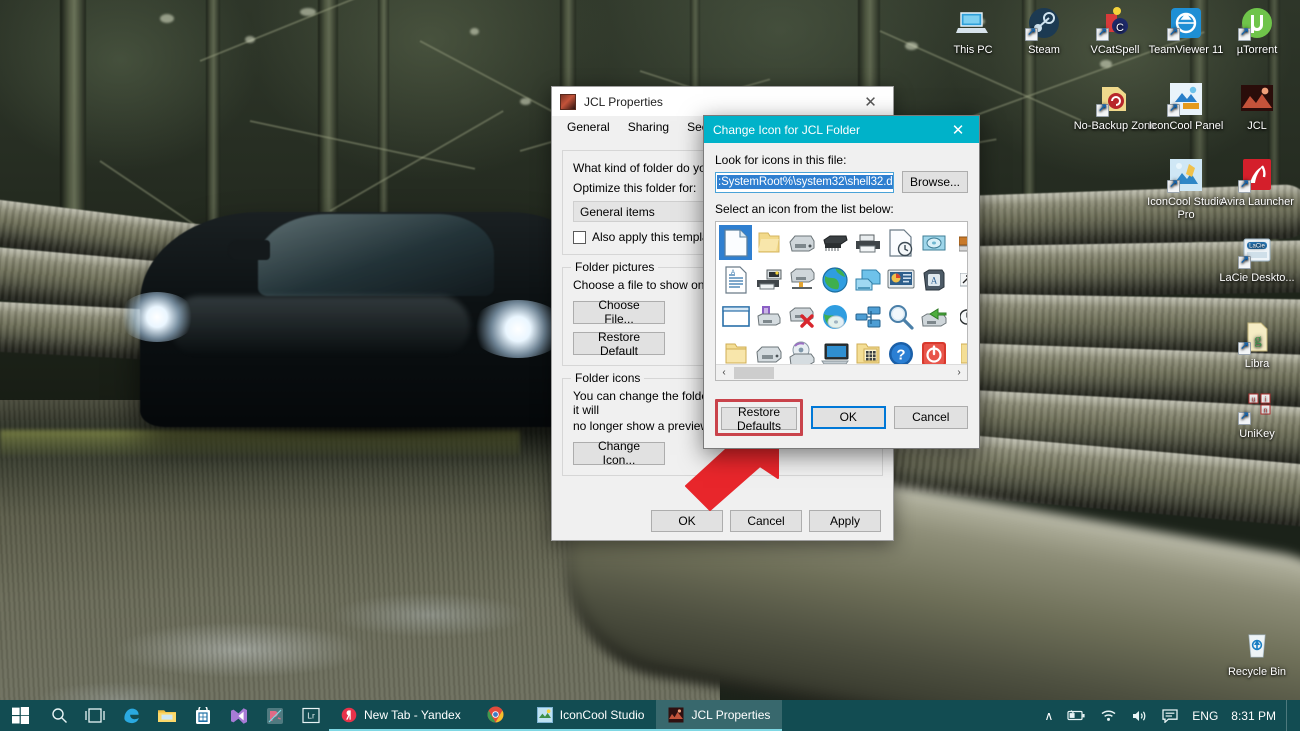 Image resolution: width=1300 pixels, height=731 pixels. Describe the element at coordinates (203, 715) in the screenshot. I see `store-icon` at that location.